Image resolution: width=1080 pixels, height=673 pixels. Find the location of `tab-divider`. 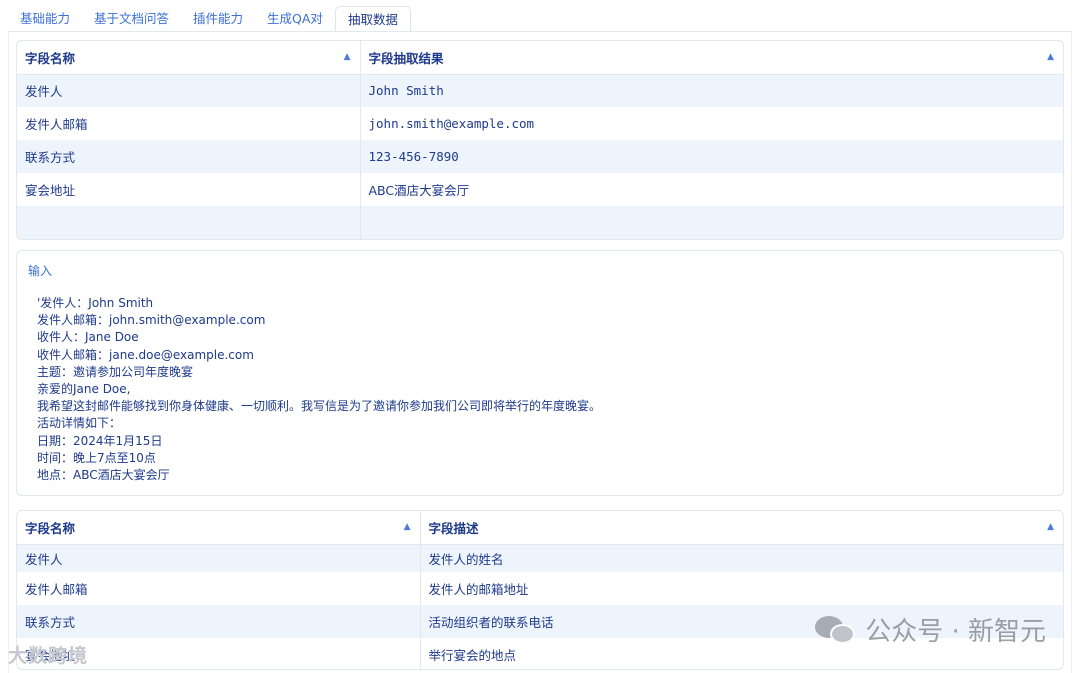

tab-divider is located at coordinates (540, 31).